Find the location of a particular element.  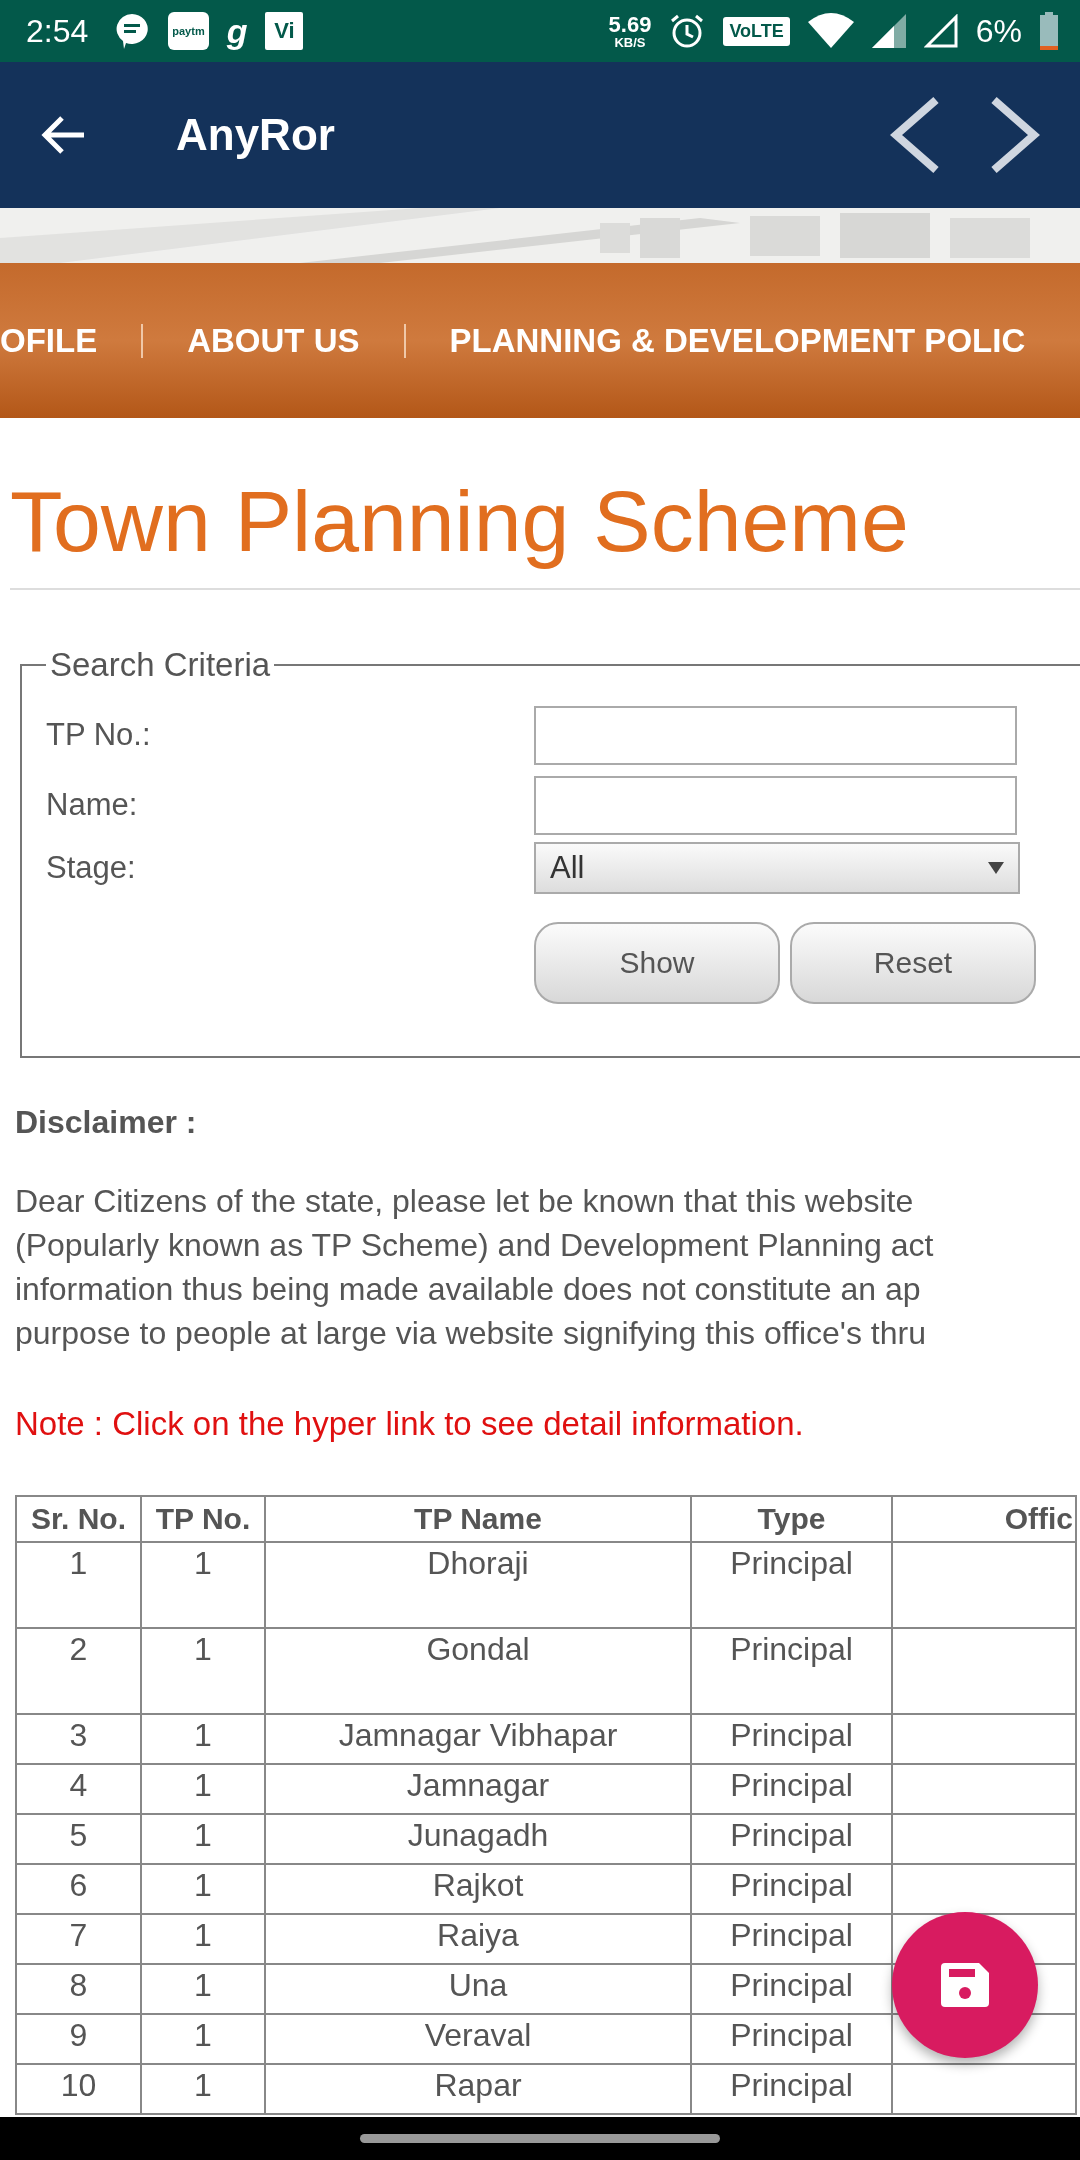

alarm-icon is located at coordinates (687, 31).